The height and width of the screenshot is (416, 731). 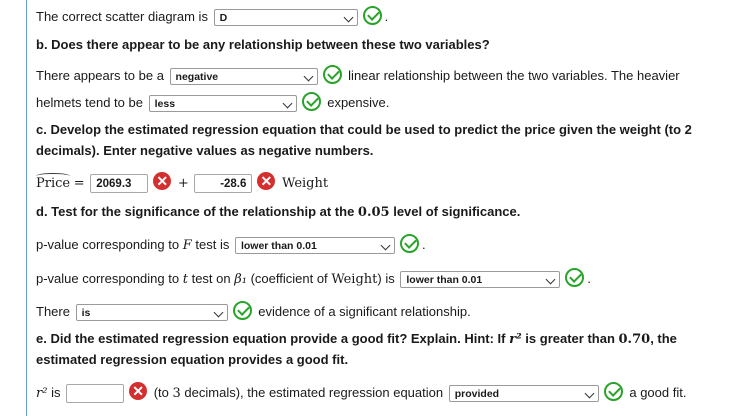 What do you see at coordinates (243, 77) in the screenshot?
I see `relationship-select: negative` at bounding box center [243, 77].